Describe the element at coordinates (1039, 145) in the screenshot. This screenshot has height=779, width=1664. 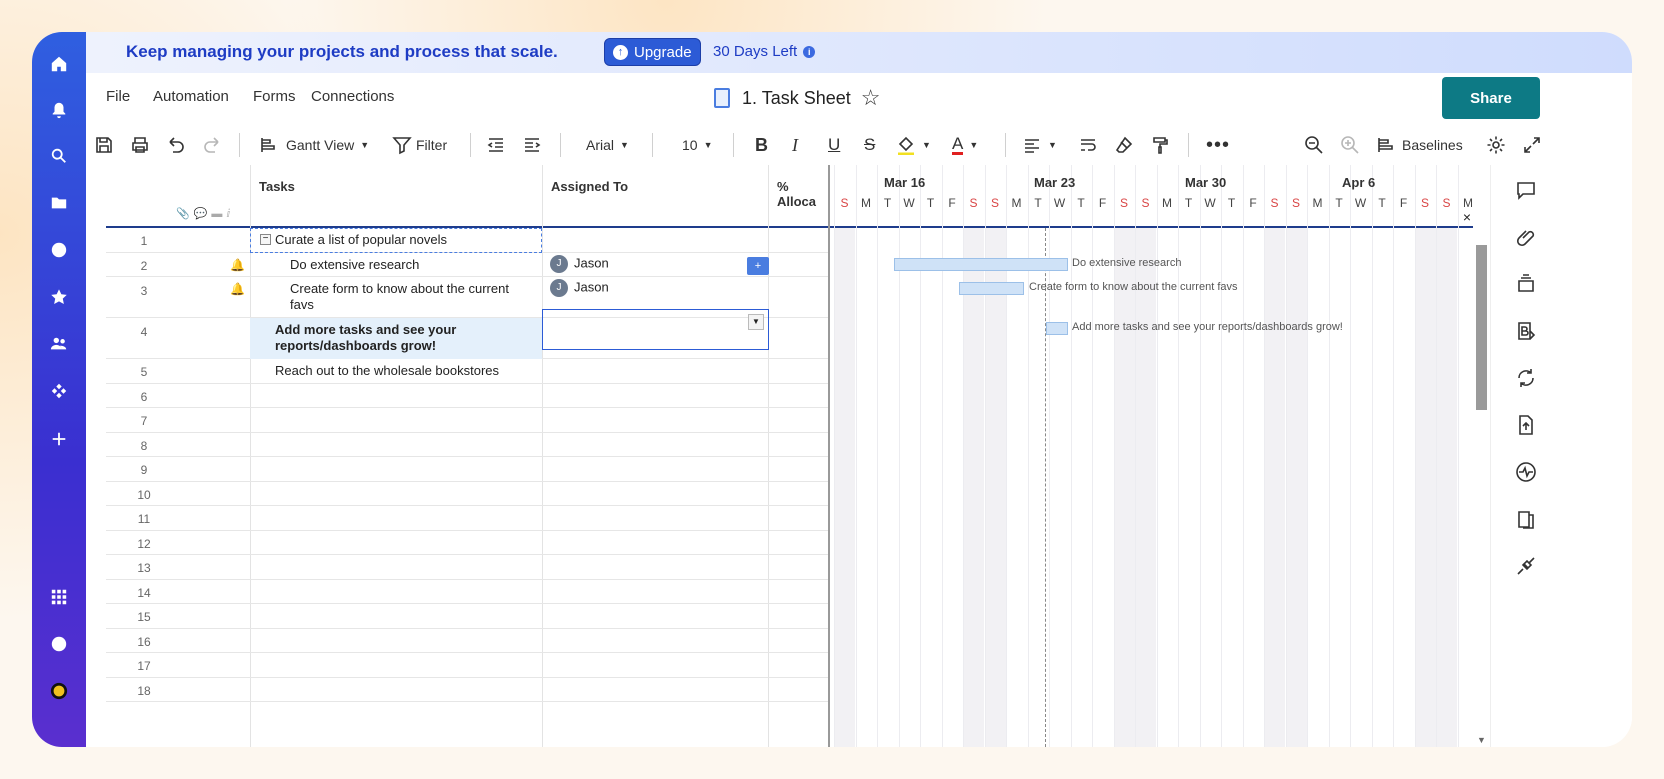
I see `align-icon: ▼` at that location.